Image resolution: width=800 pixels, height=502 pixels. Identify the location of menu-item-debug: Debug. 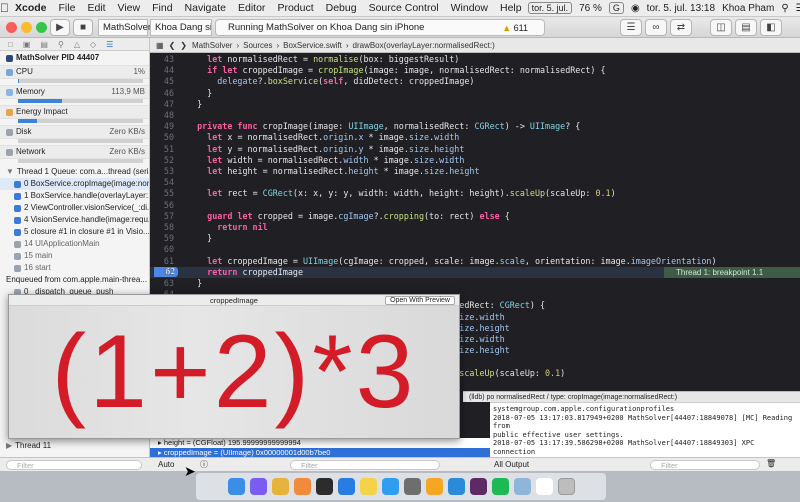
(341, 8).